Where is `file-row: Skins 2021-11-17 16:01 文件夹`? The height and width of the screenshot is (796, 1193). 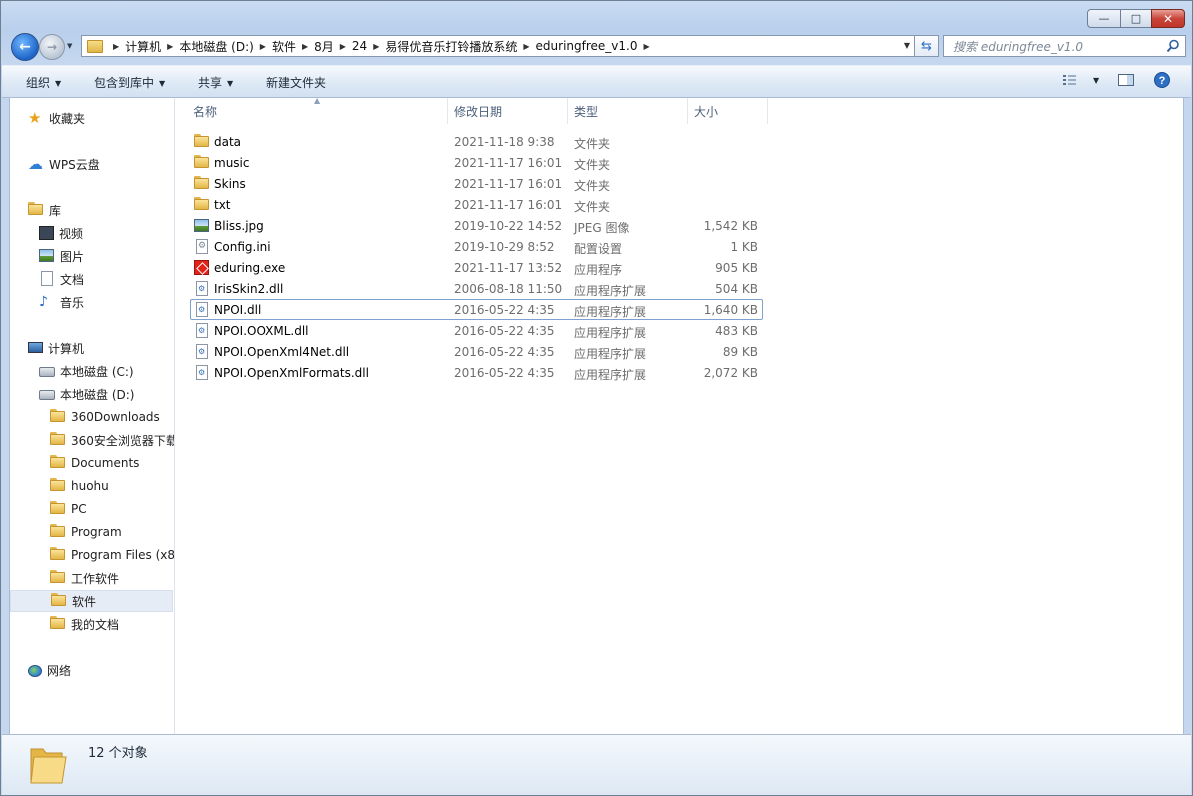 file-row: Skins 2021-11-17 16:01 文件夹 is located at coordinates (476, 183).